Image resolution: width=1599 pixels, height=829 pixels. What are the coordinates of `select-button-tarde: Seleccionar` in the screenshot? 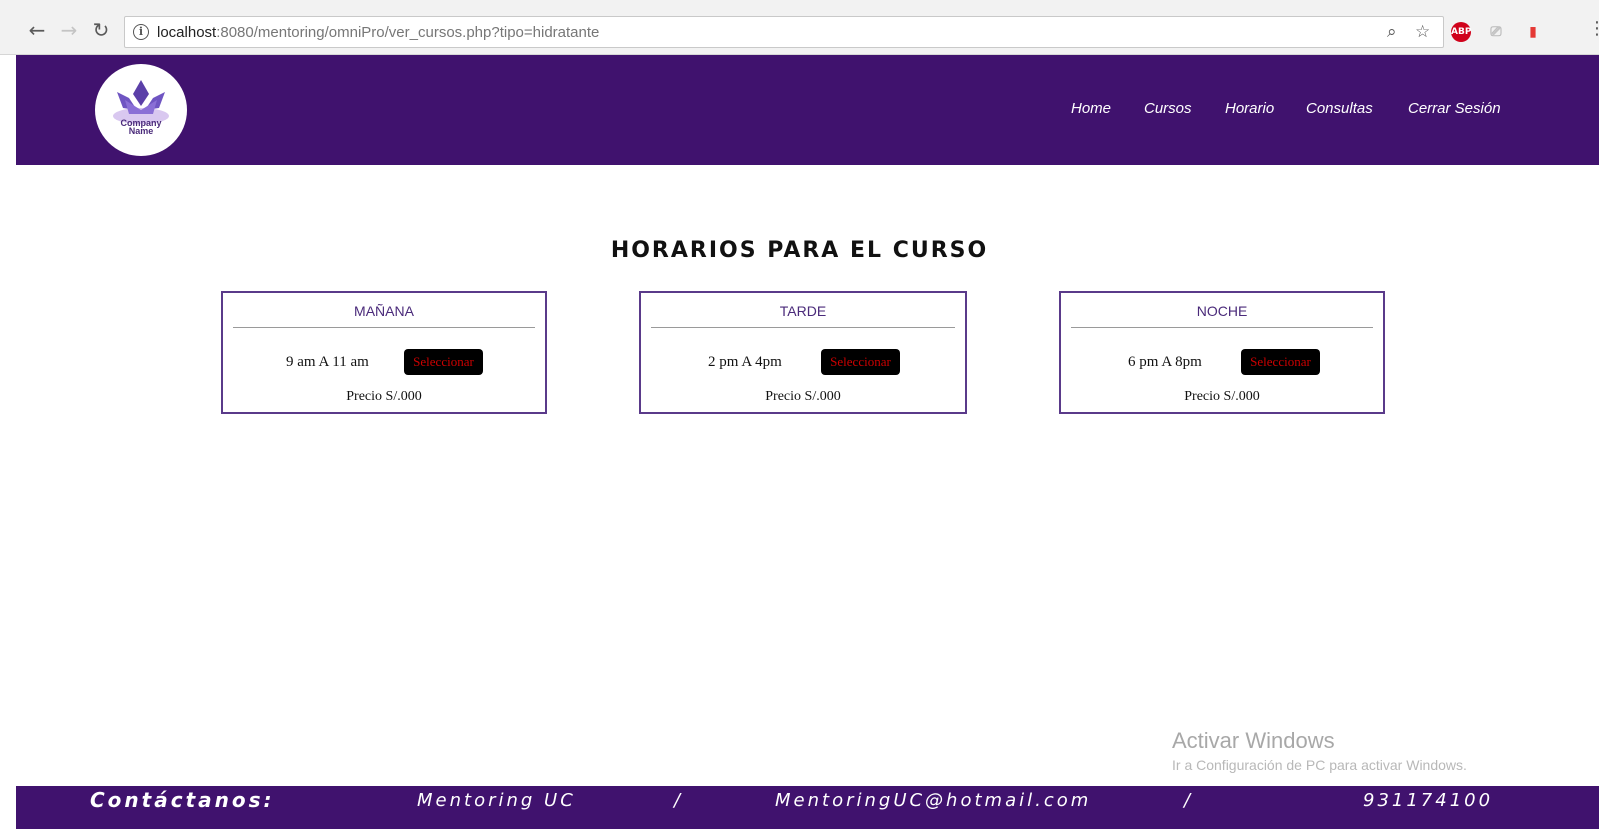 It's located at (860, 362).